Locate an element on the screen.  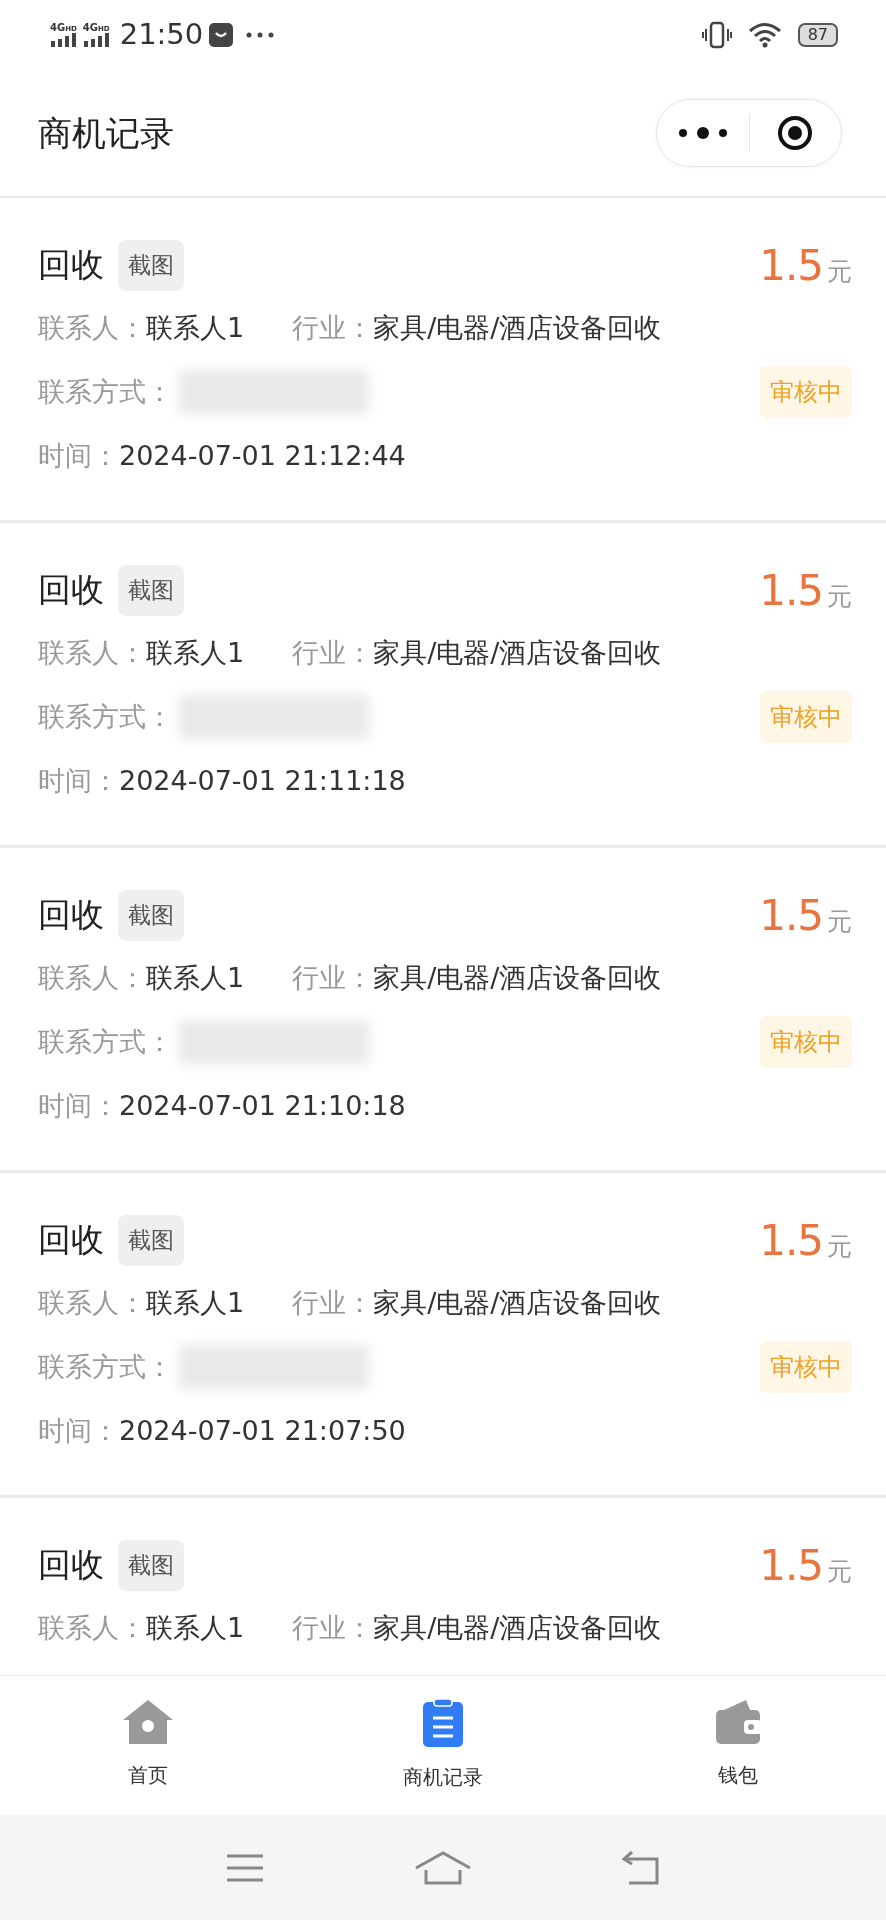
clipboard-icon is located at coordinates (443, 1723).